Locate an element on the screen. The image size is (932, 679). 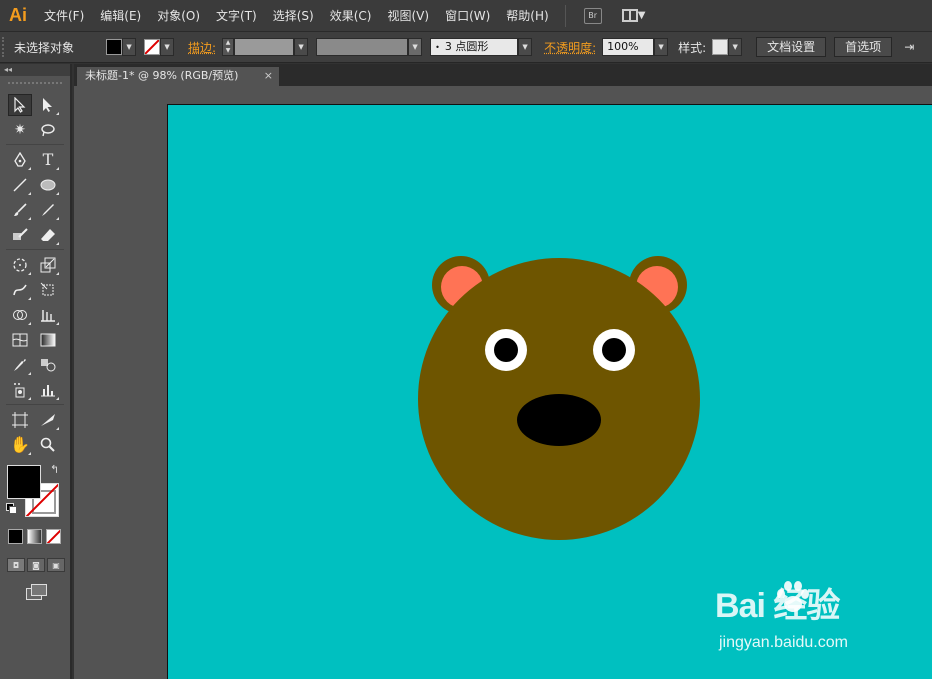
mesh-tool-icon is located at coordinates (20, 340).